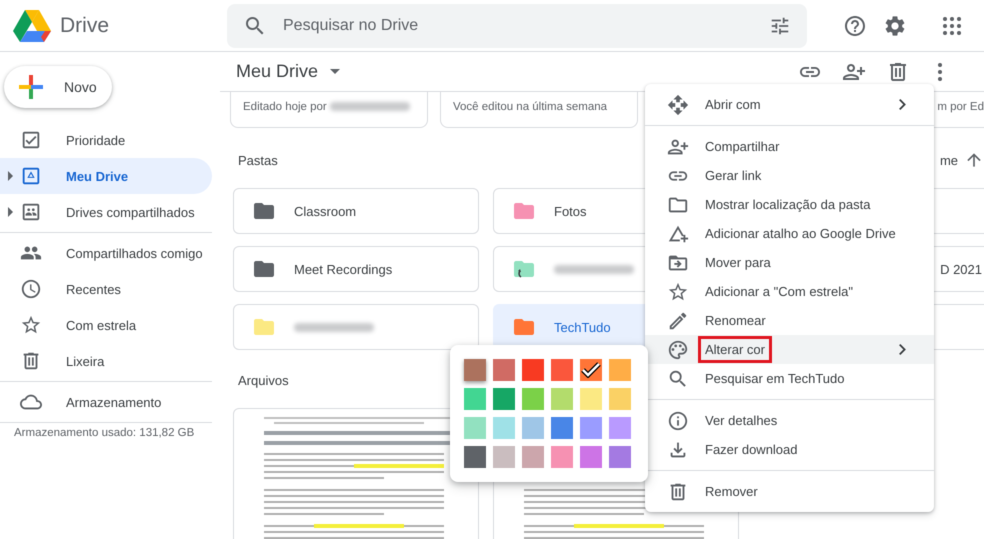 The image size is (984, 539). What do you see at coordinates (949, 160) in the screenshot?
I see `sort-label: me` at bounding box center [949, 160].